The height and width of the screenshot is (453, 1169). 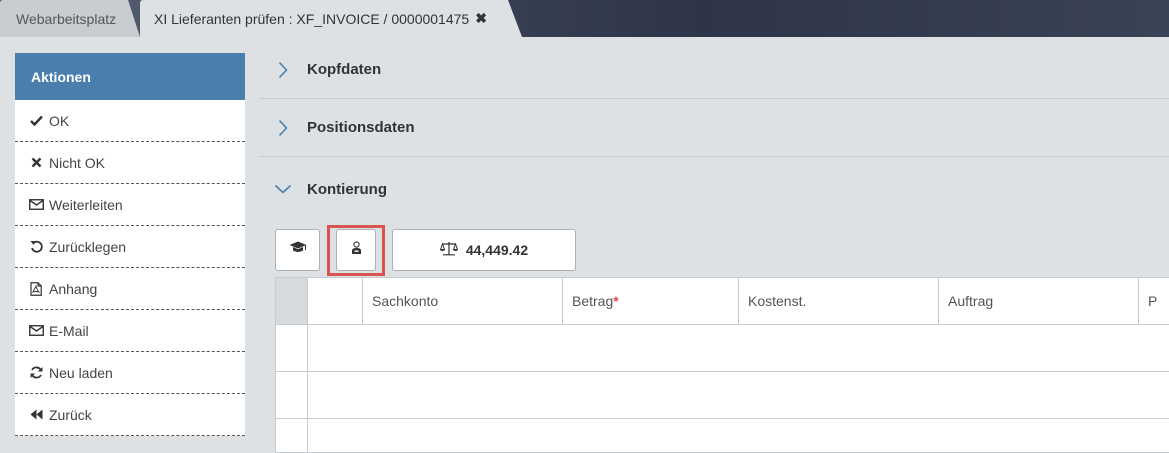 What do you see at coordinates (66, 18) in the screenshot?
I see `tab-label: Webarbeitsplatz` at bounding box center [66, 18].